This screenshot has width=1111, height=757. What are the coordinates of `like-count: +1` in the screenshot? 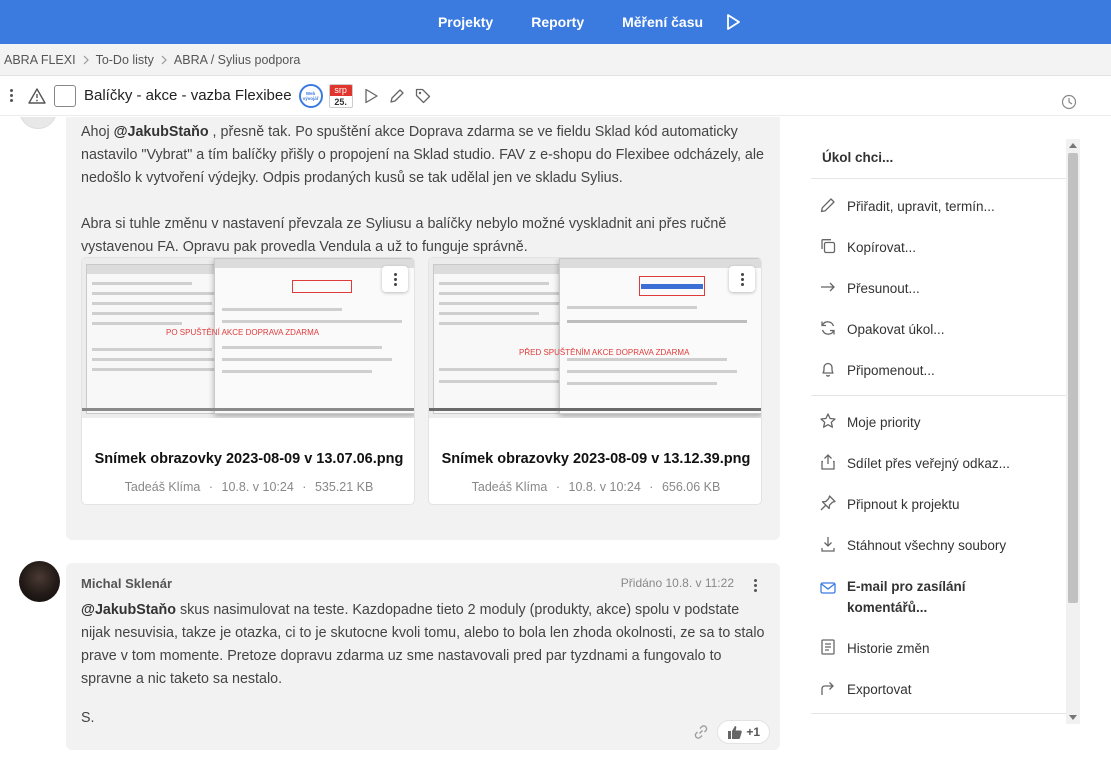 It's located at (753, 732).